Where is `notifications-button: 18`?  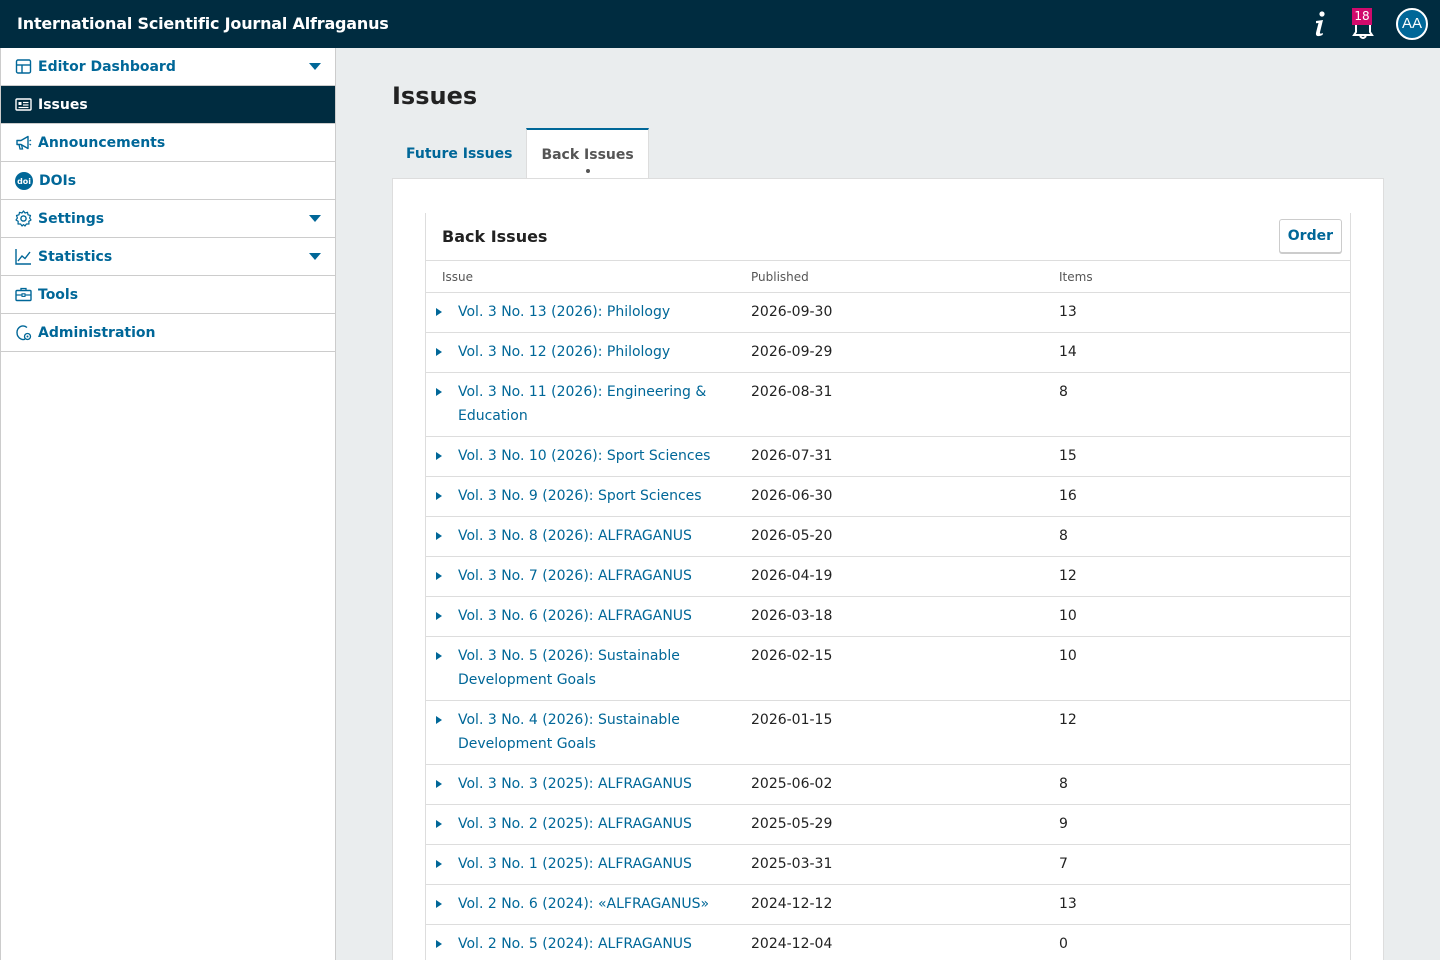 notifications-button: 18 is located at coordinates (1363, 24).